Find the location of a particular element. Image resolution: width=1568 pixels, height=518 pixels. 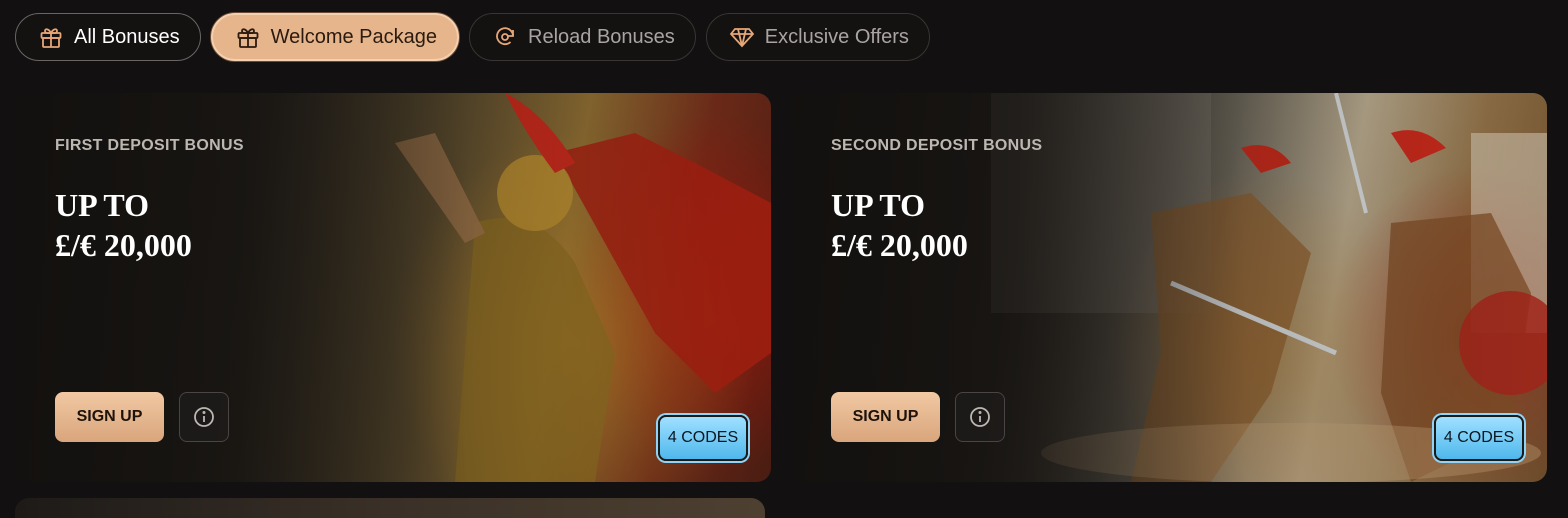

tab-label: Welcome Package is located at coordinates (354, 36).